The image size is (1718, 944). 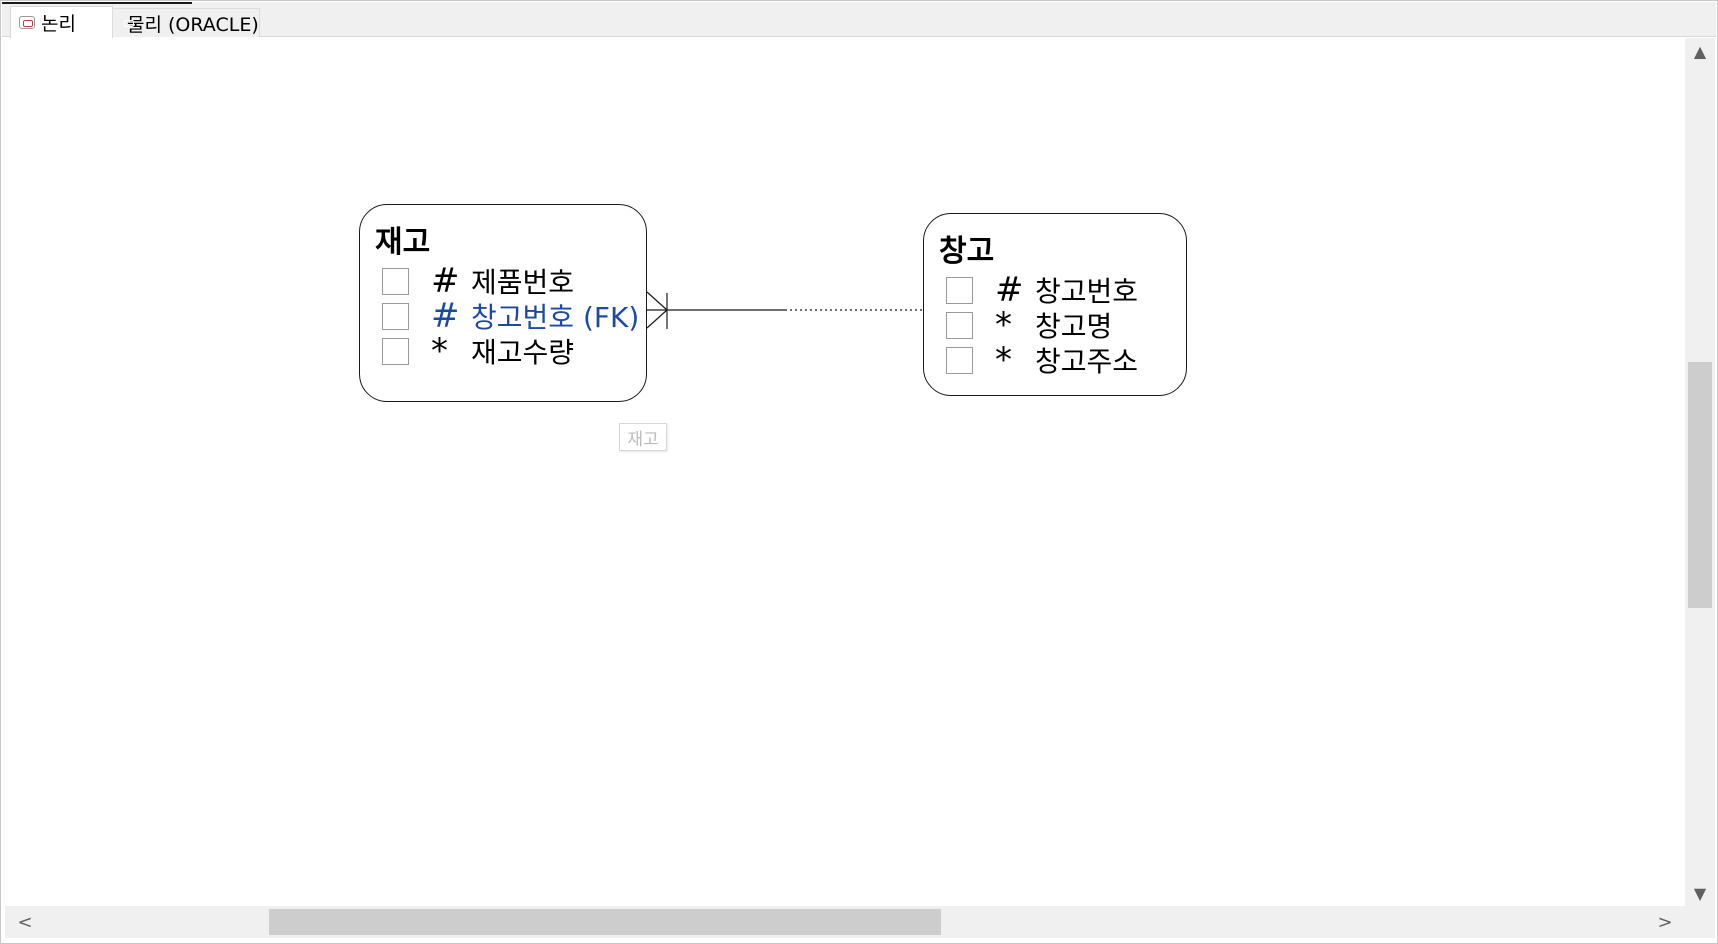 What do you see at coordinates (555, 317) in the screenshot?
I see `attribute-name: 창고번호 (FK)` at bounding box center [555, 317].